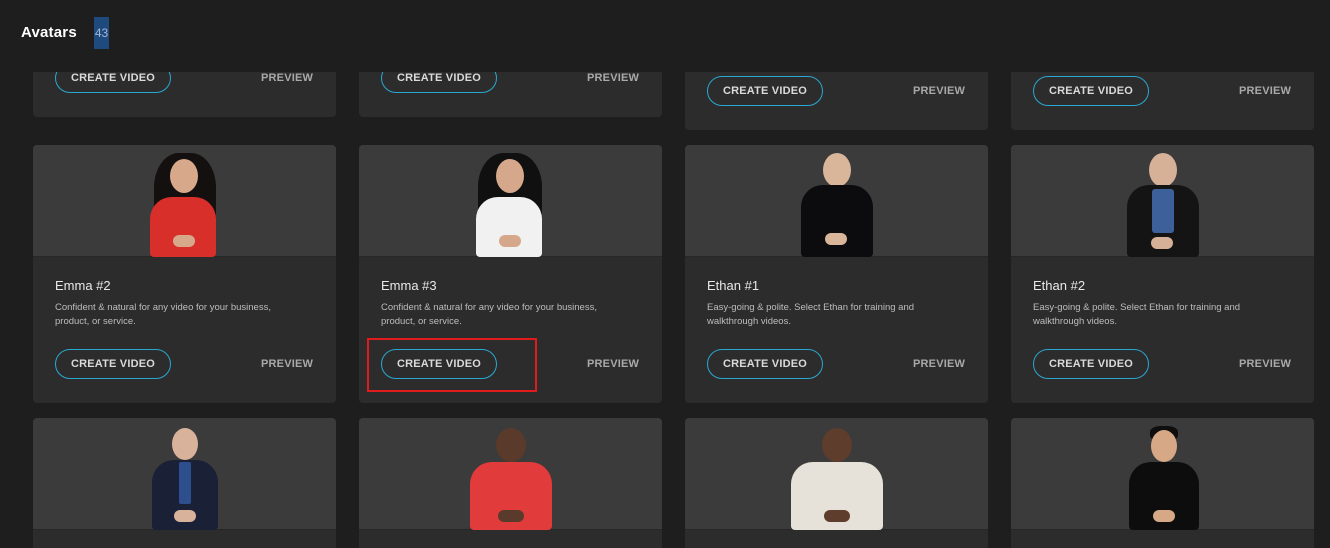 The image size is (1330, 548). What do you see at coordinates (665, 36) in the screenshot?
I see `page-header: Avatars 43` at bounding box center [665, 36].